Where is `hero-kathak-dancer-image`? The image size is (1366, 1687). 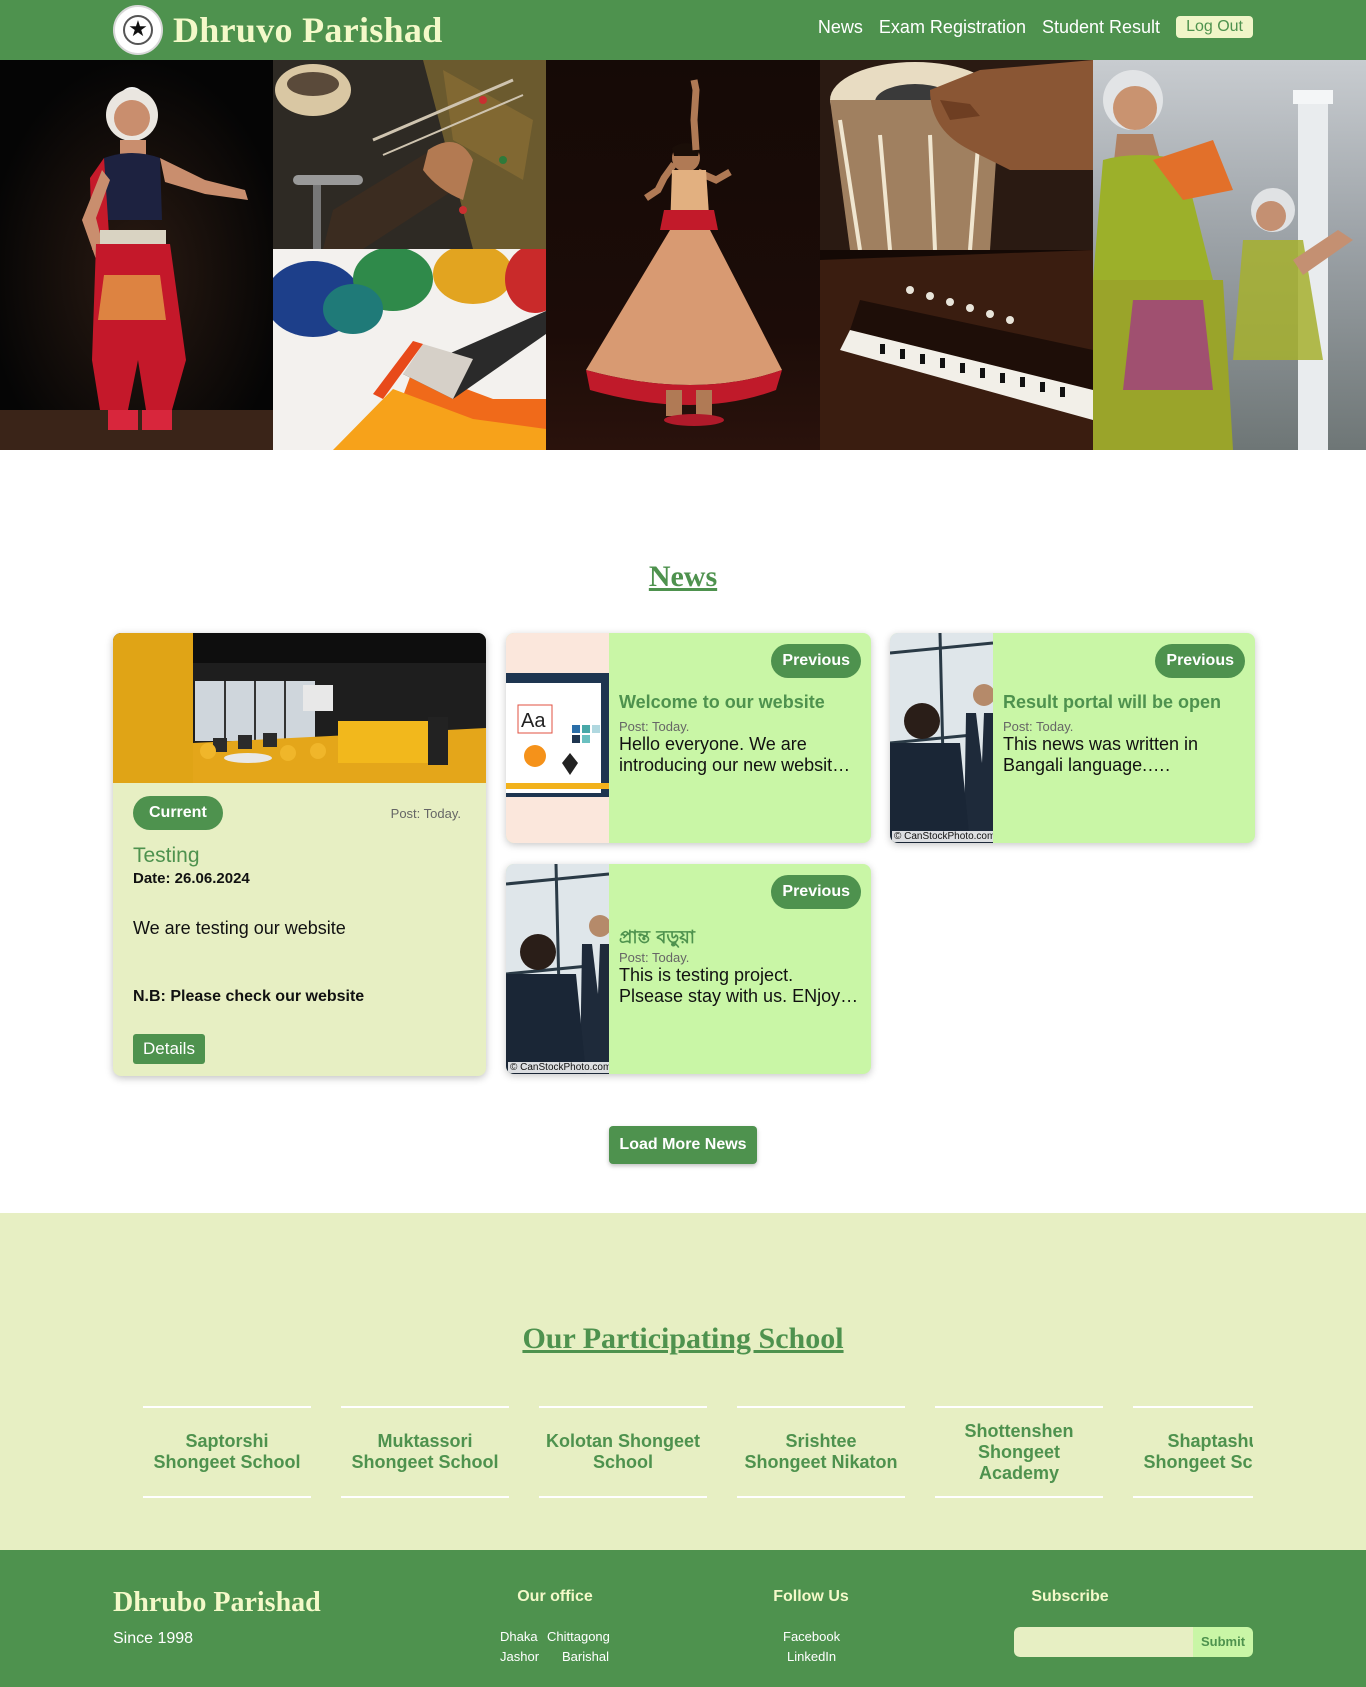 hero-kathak-dancer-image is located at coordinates (683, 255).